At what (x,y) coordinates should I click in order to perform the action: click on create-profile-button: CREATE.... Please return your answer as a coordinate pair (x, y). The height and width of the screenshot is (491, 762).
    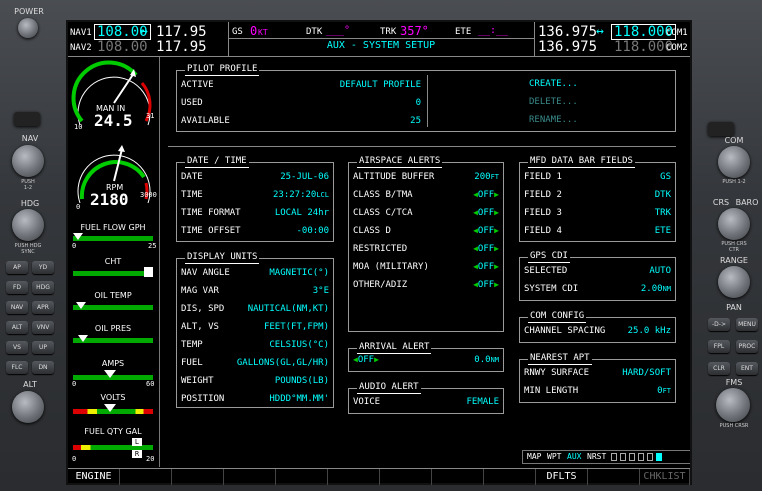
    Looking at the image, I should click on (553, 84).